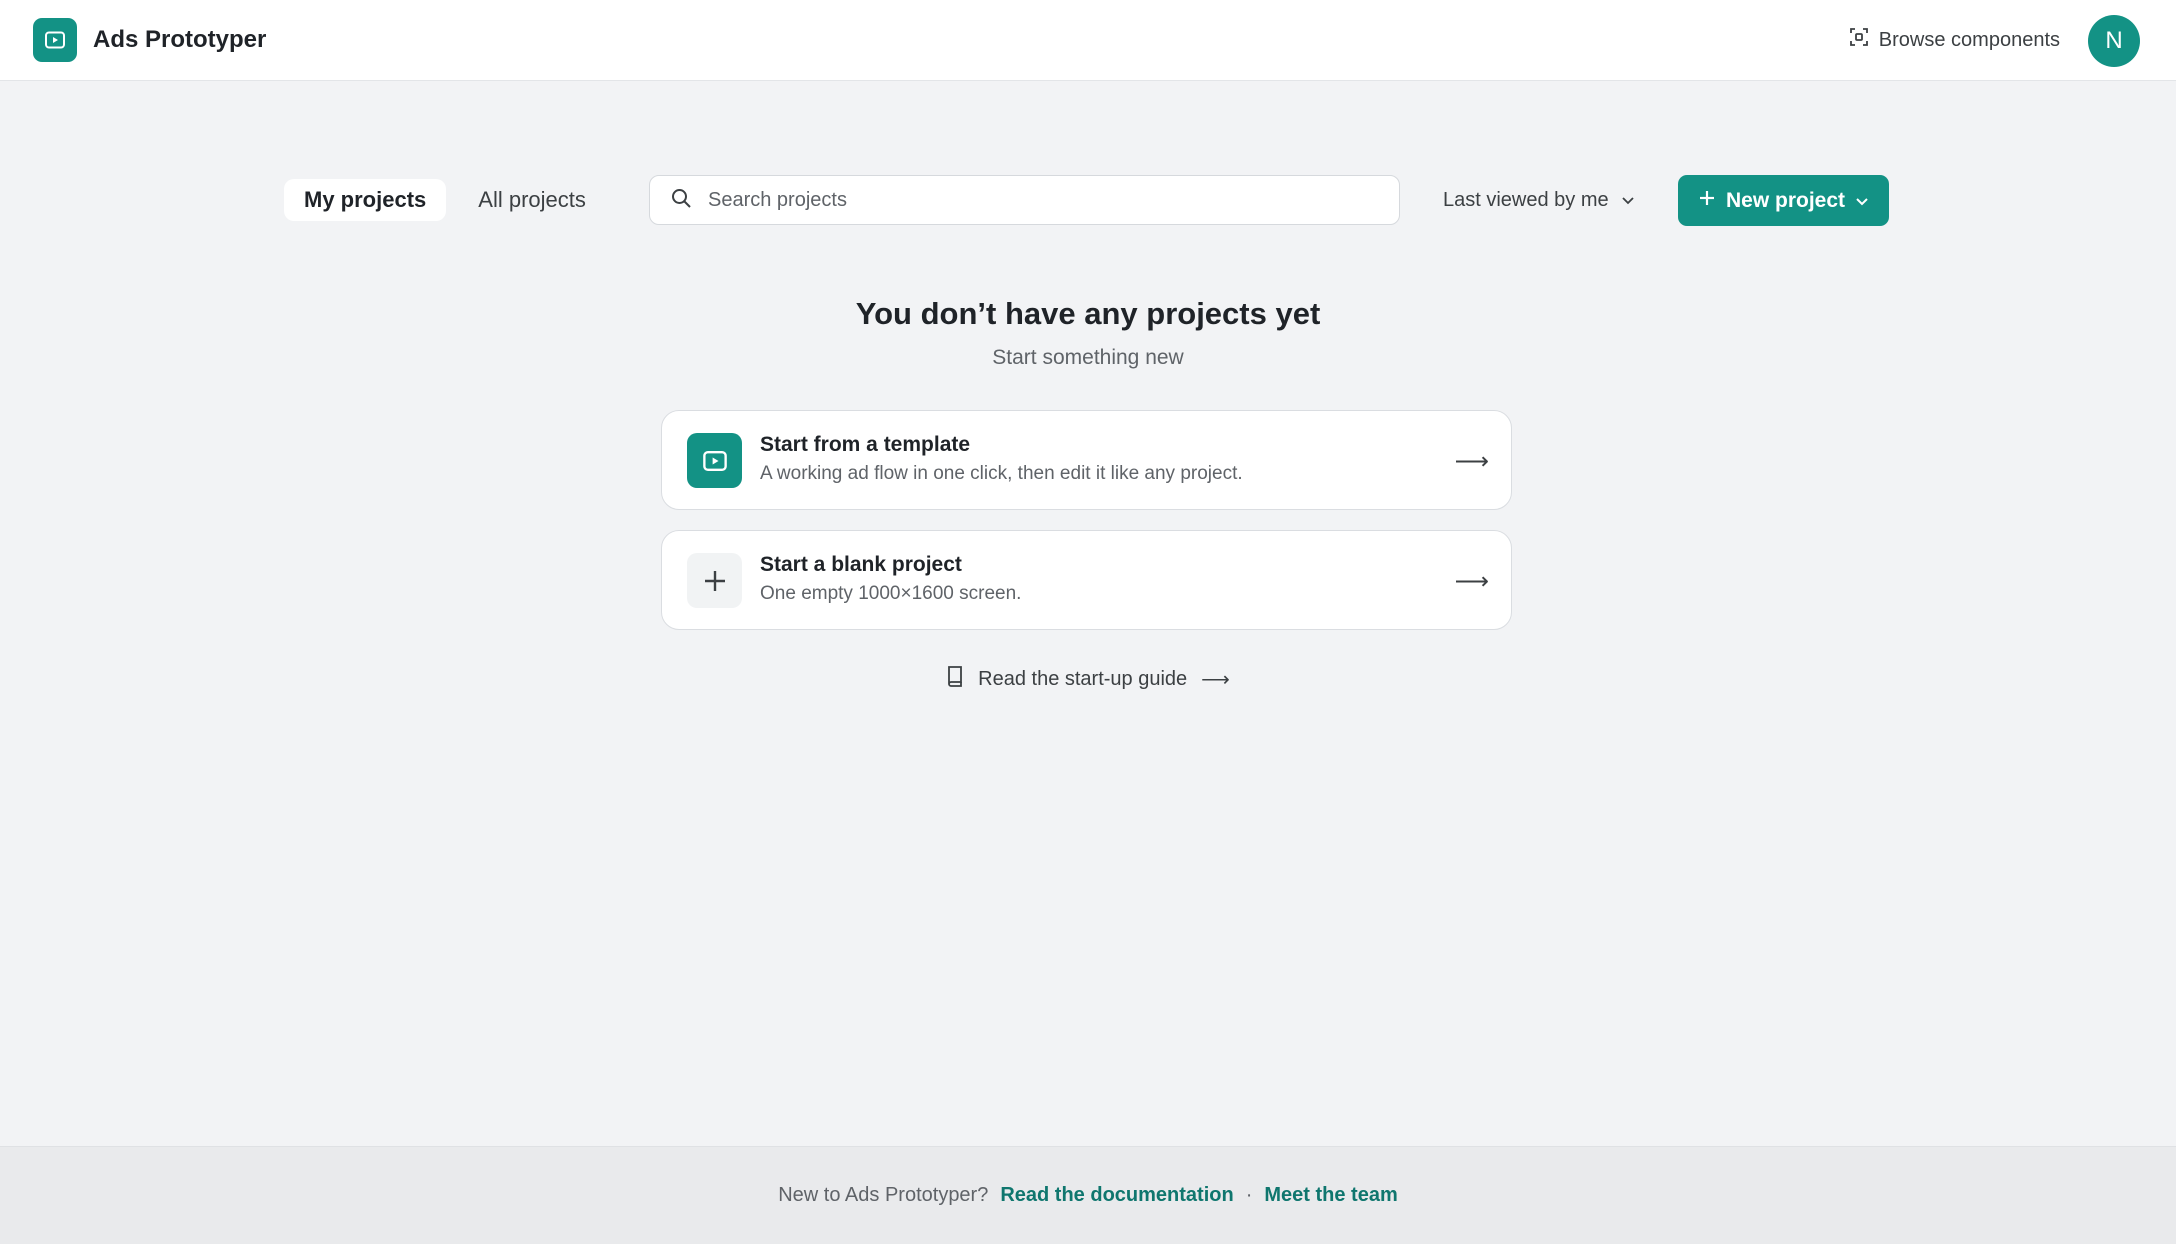 The image size is (2176, 1244). Describe the element at coordinates (2114, 41) in the screenshot. I see `user-avatar: N` at that location.